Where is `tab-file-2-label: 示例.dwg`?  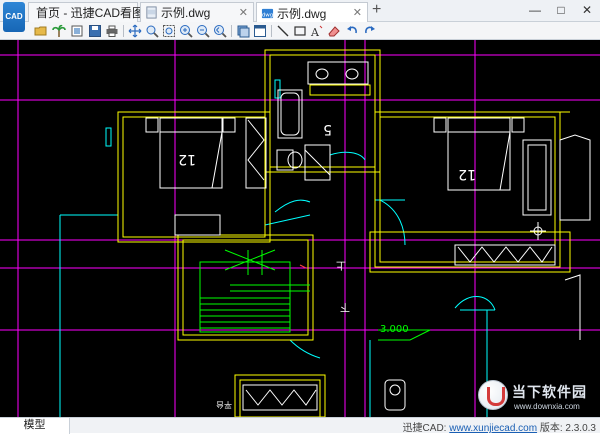 tab-file-2-label: 示例.dwg is located at coordinates (302, 13).